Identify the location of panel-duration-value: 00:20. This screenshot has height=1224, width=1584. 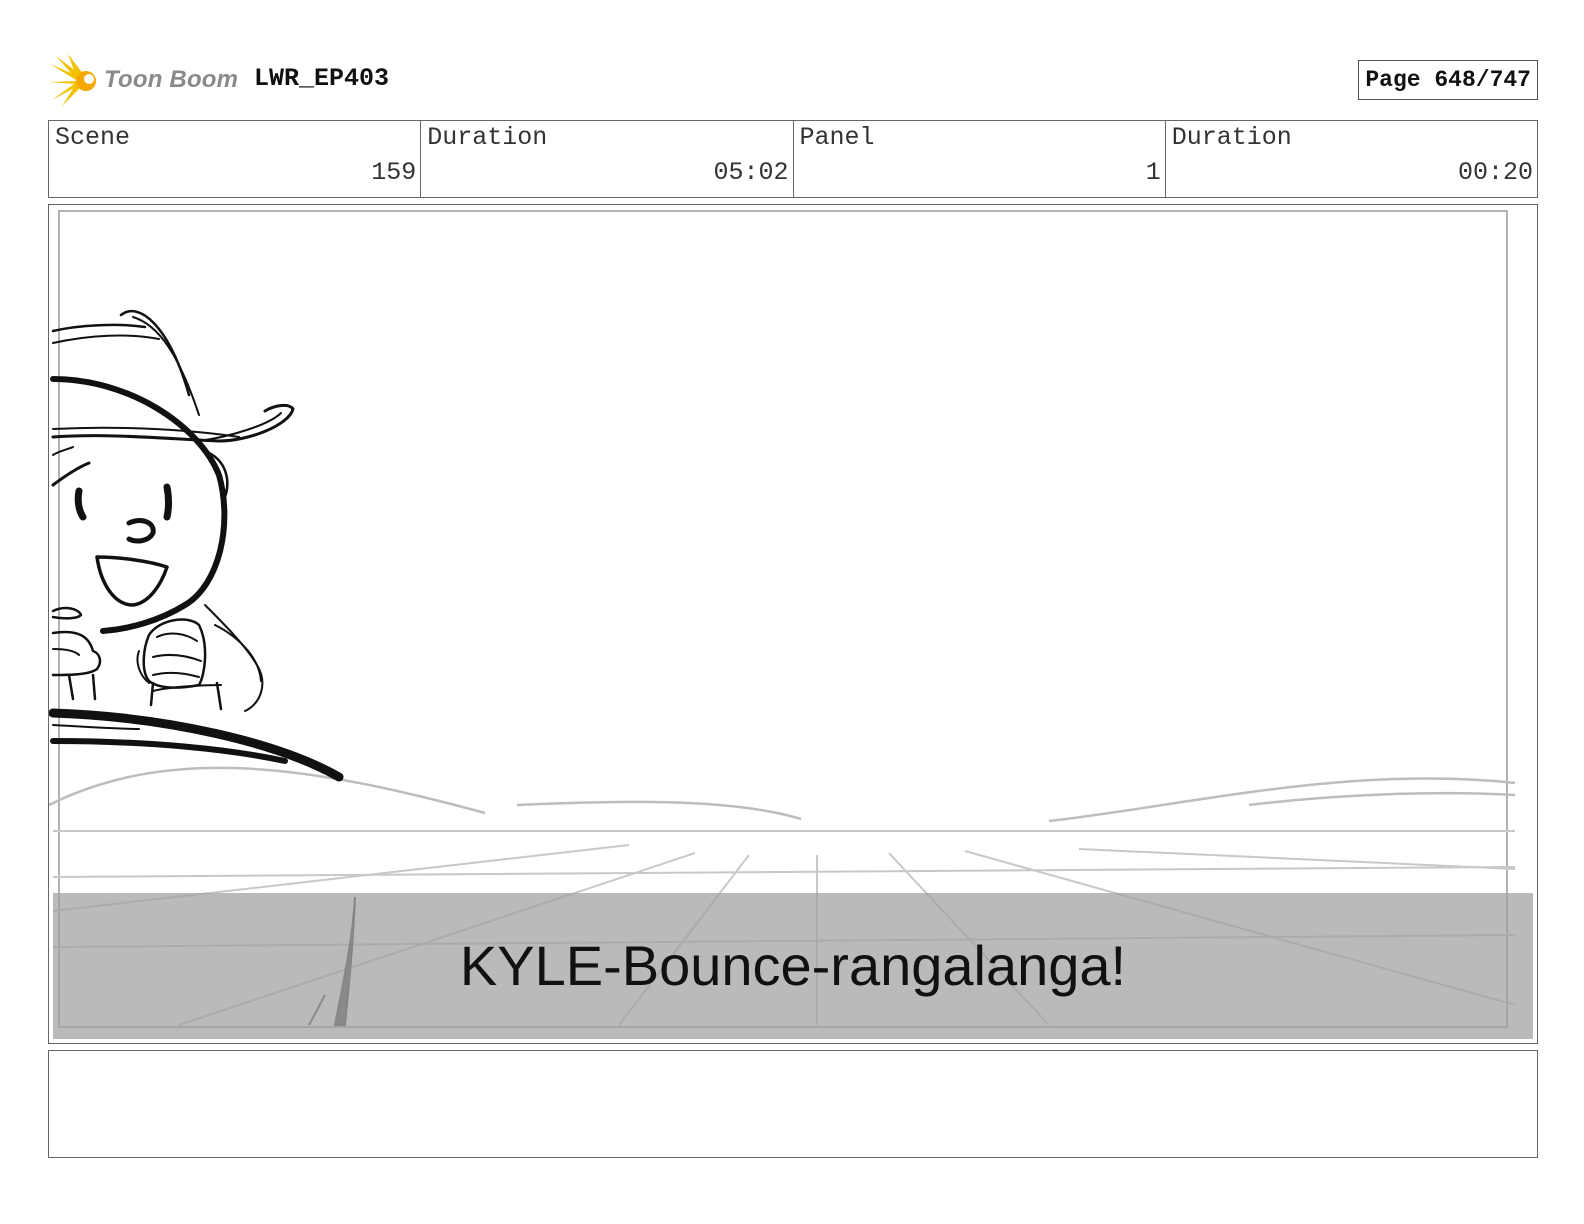
(1495, 172).